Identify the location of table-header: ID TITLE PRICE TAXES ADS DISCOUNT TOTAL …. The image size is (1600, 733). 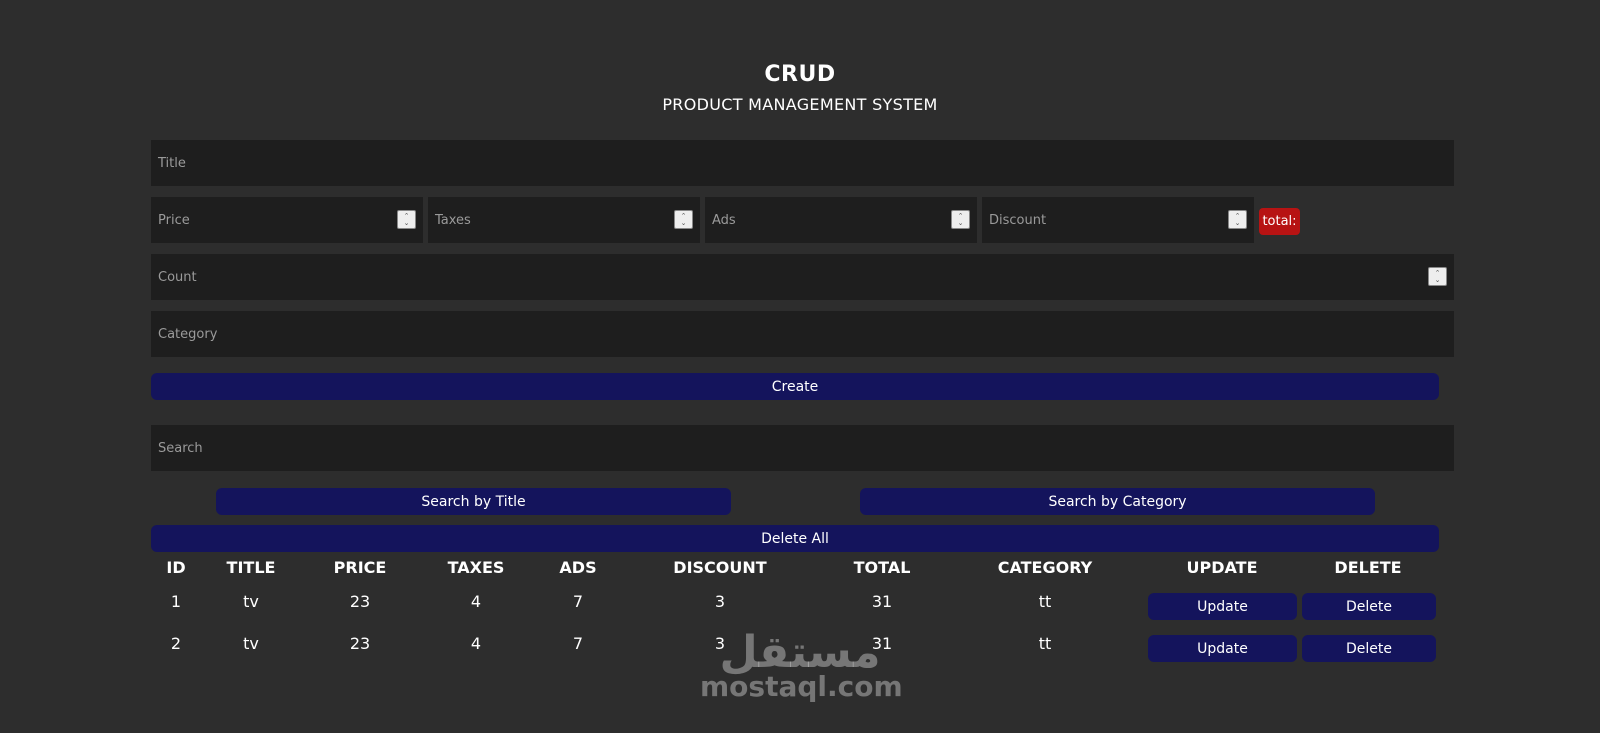
(800, 571).